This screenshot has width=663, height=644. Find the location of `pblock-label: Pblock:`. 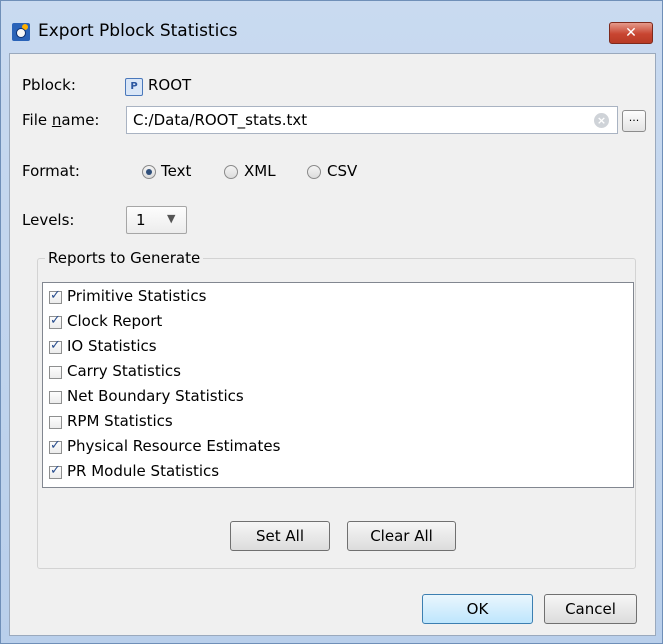

pblock-label: Pblock: is located at coordinates (49, 85).